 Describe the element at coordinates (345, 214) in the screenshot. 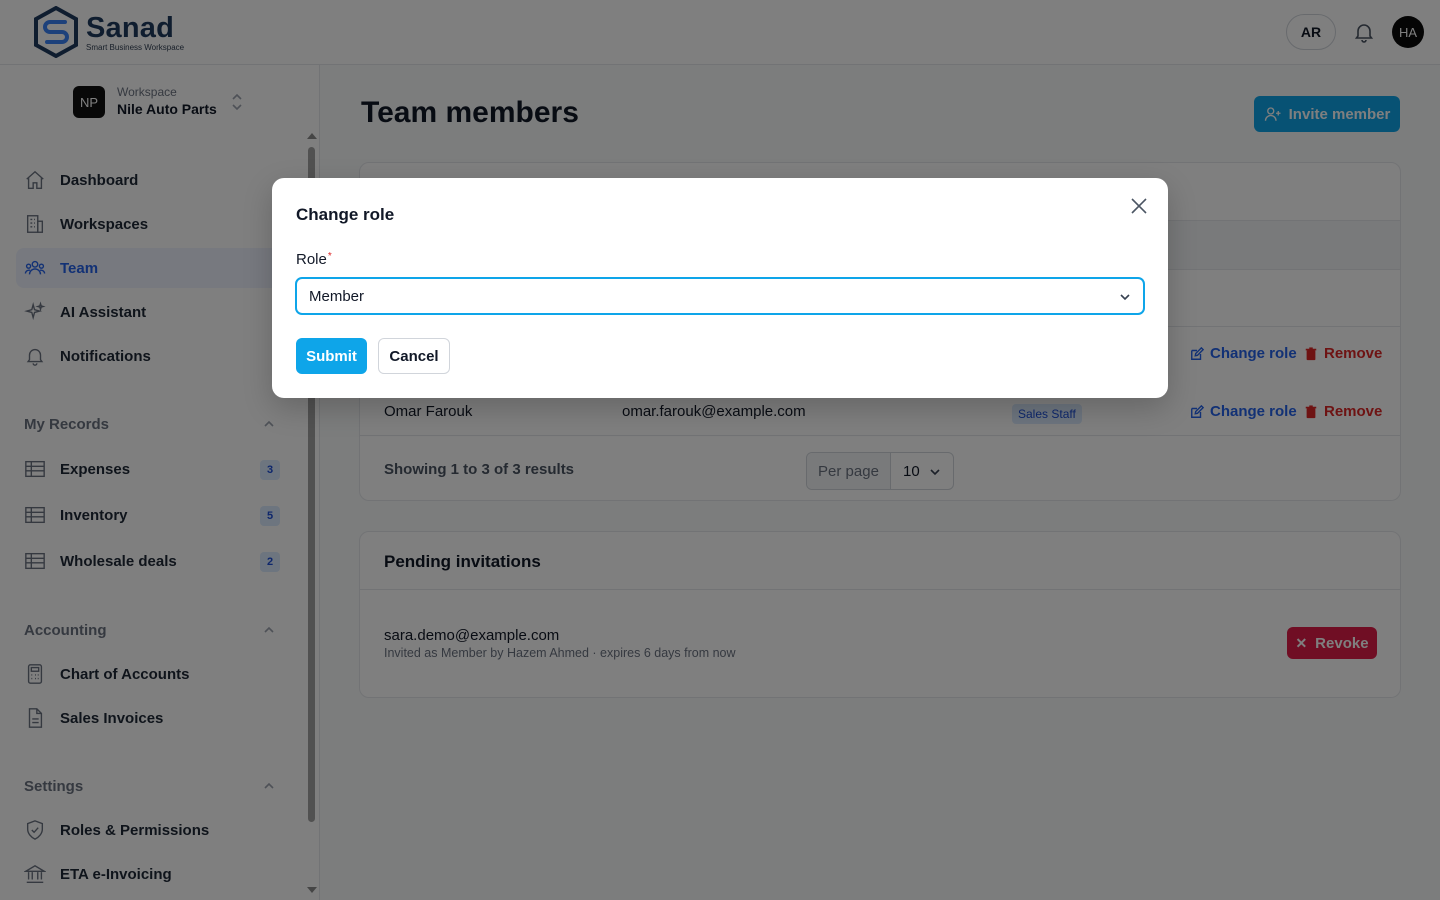

I see `dialog-title: Change role` at that location.